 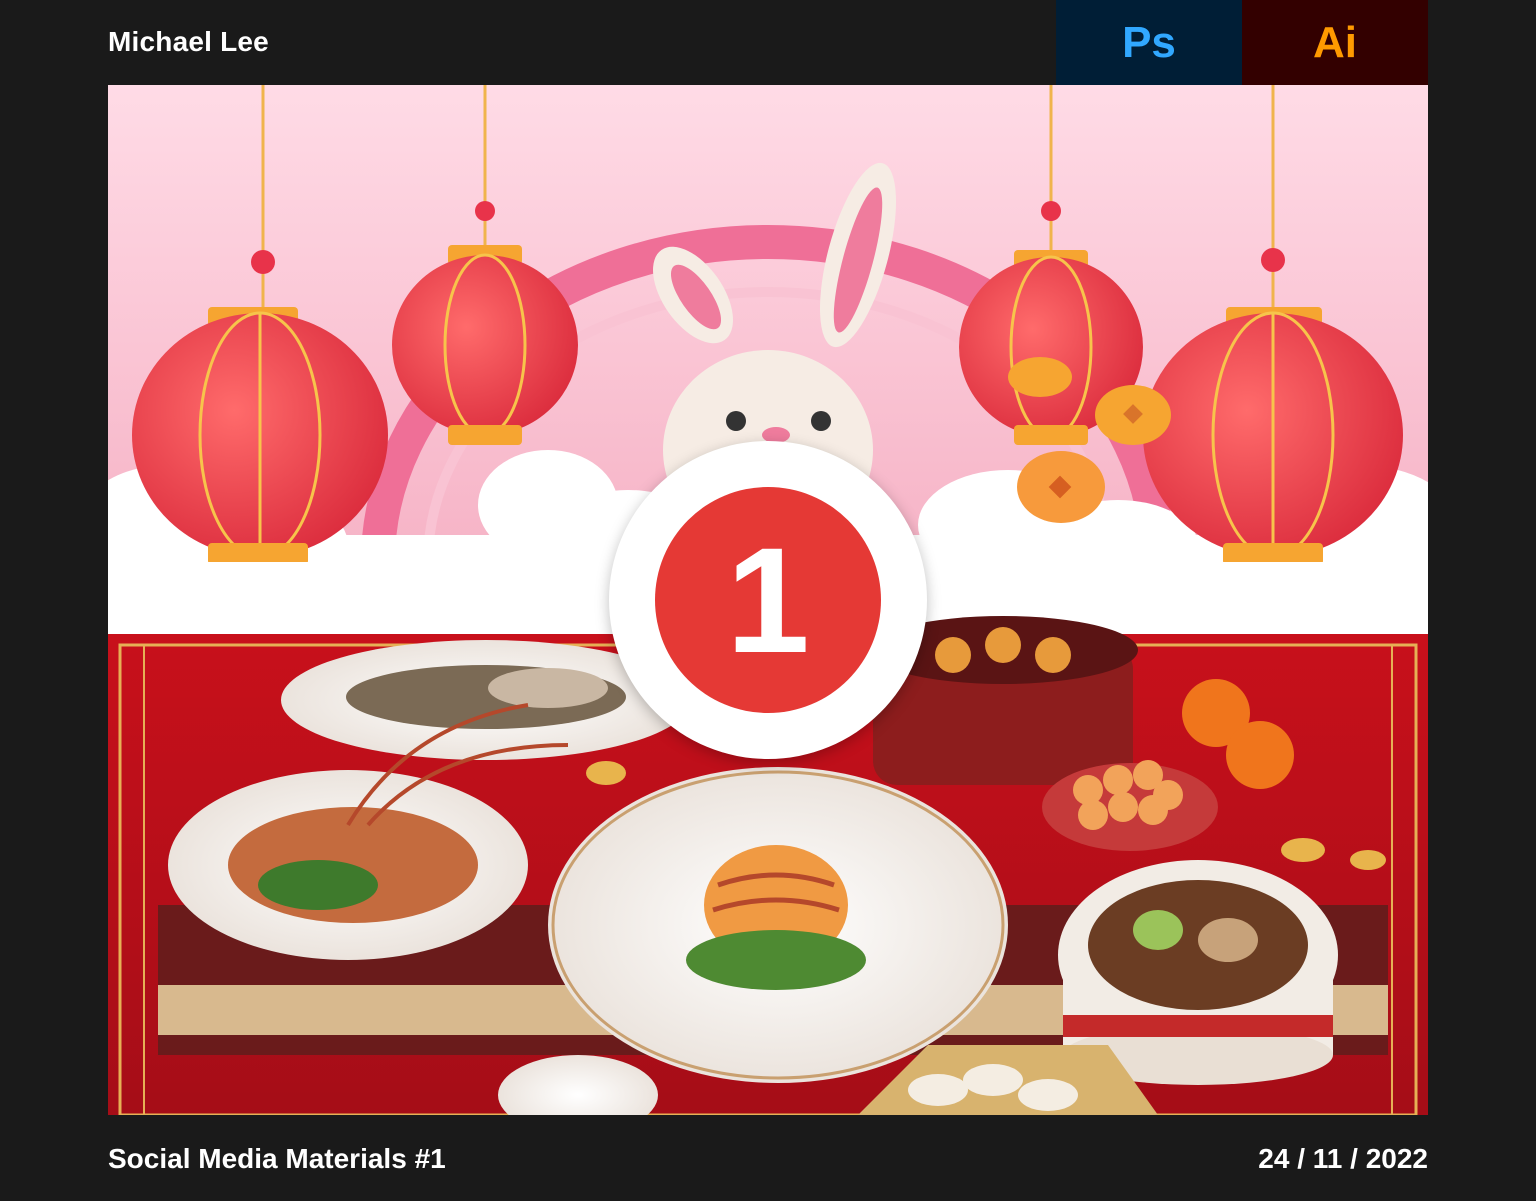 What do you see at coordinates (1149, 42) in the screenshot?
I see `photoshop-badge: Ps` at bounding box center [1149, 42].